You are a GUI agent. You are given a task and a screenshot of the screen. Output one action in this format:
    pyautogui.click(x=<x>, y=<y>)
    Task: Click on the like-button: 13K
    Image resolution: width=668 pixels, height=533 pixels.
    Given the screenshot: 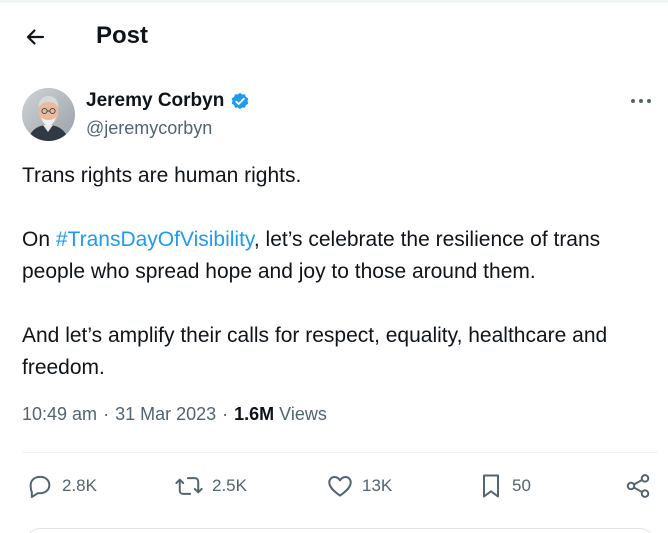 What is the action you would take?
    pyautogui.click(x=359, y=486)
    